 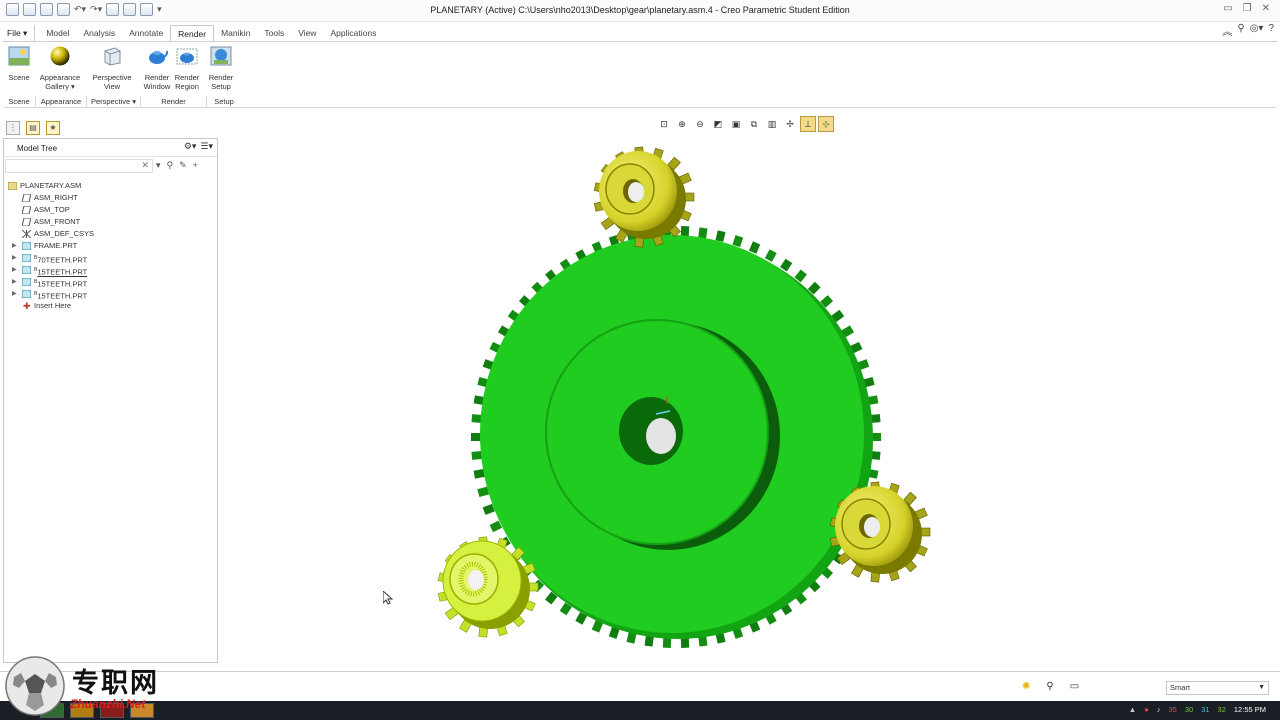 I want to click on tree-item-asm-top: ASM_TOP, so click(x=111, y=210).